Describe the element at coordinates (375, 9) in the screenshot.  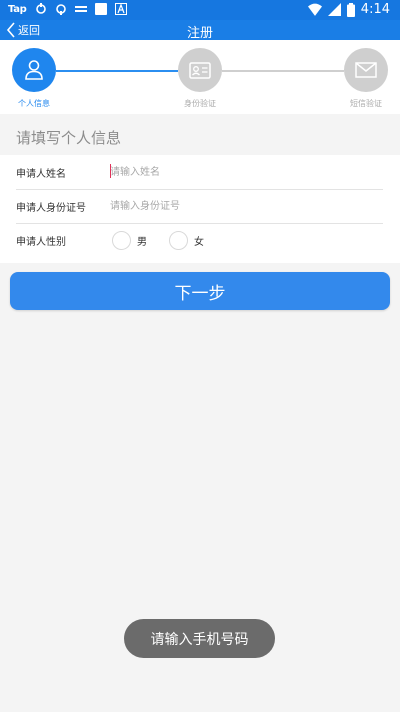
I see `clock: 4:14` at that location.